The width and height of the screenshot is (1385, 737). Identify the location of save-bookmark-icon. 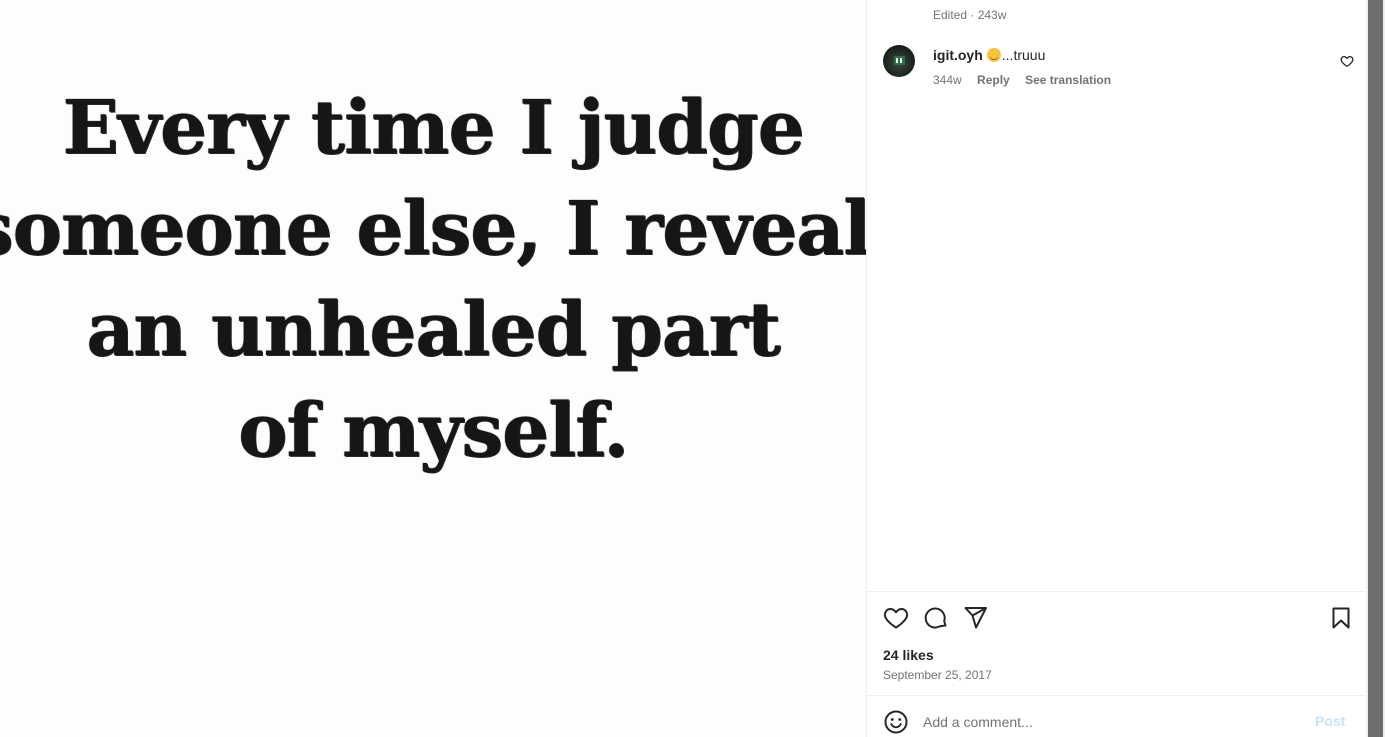
(1341, 618).